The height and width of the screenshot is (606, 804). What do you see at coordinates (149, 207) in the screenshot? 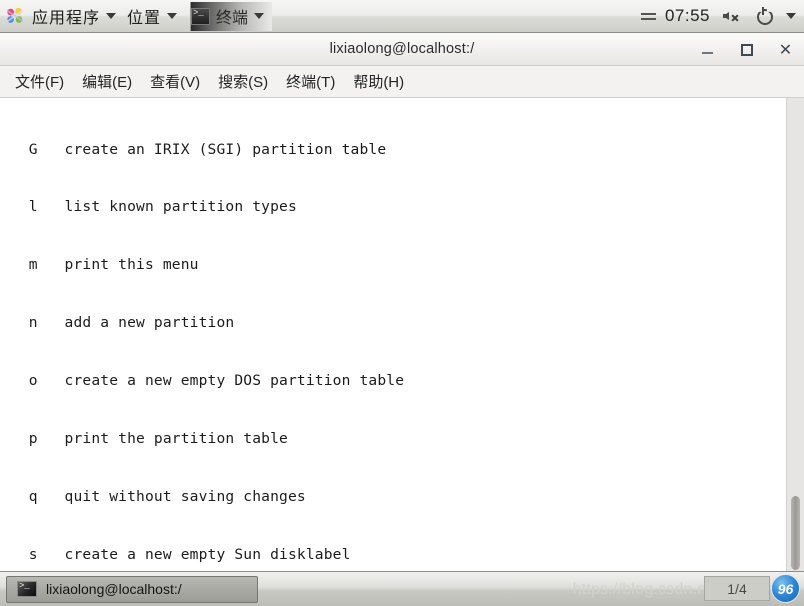
I see `terminal-line: l list known partition types` at bounding box center [149, 207].